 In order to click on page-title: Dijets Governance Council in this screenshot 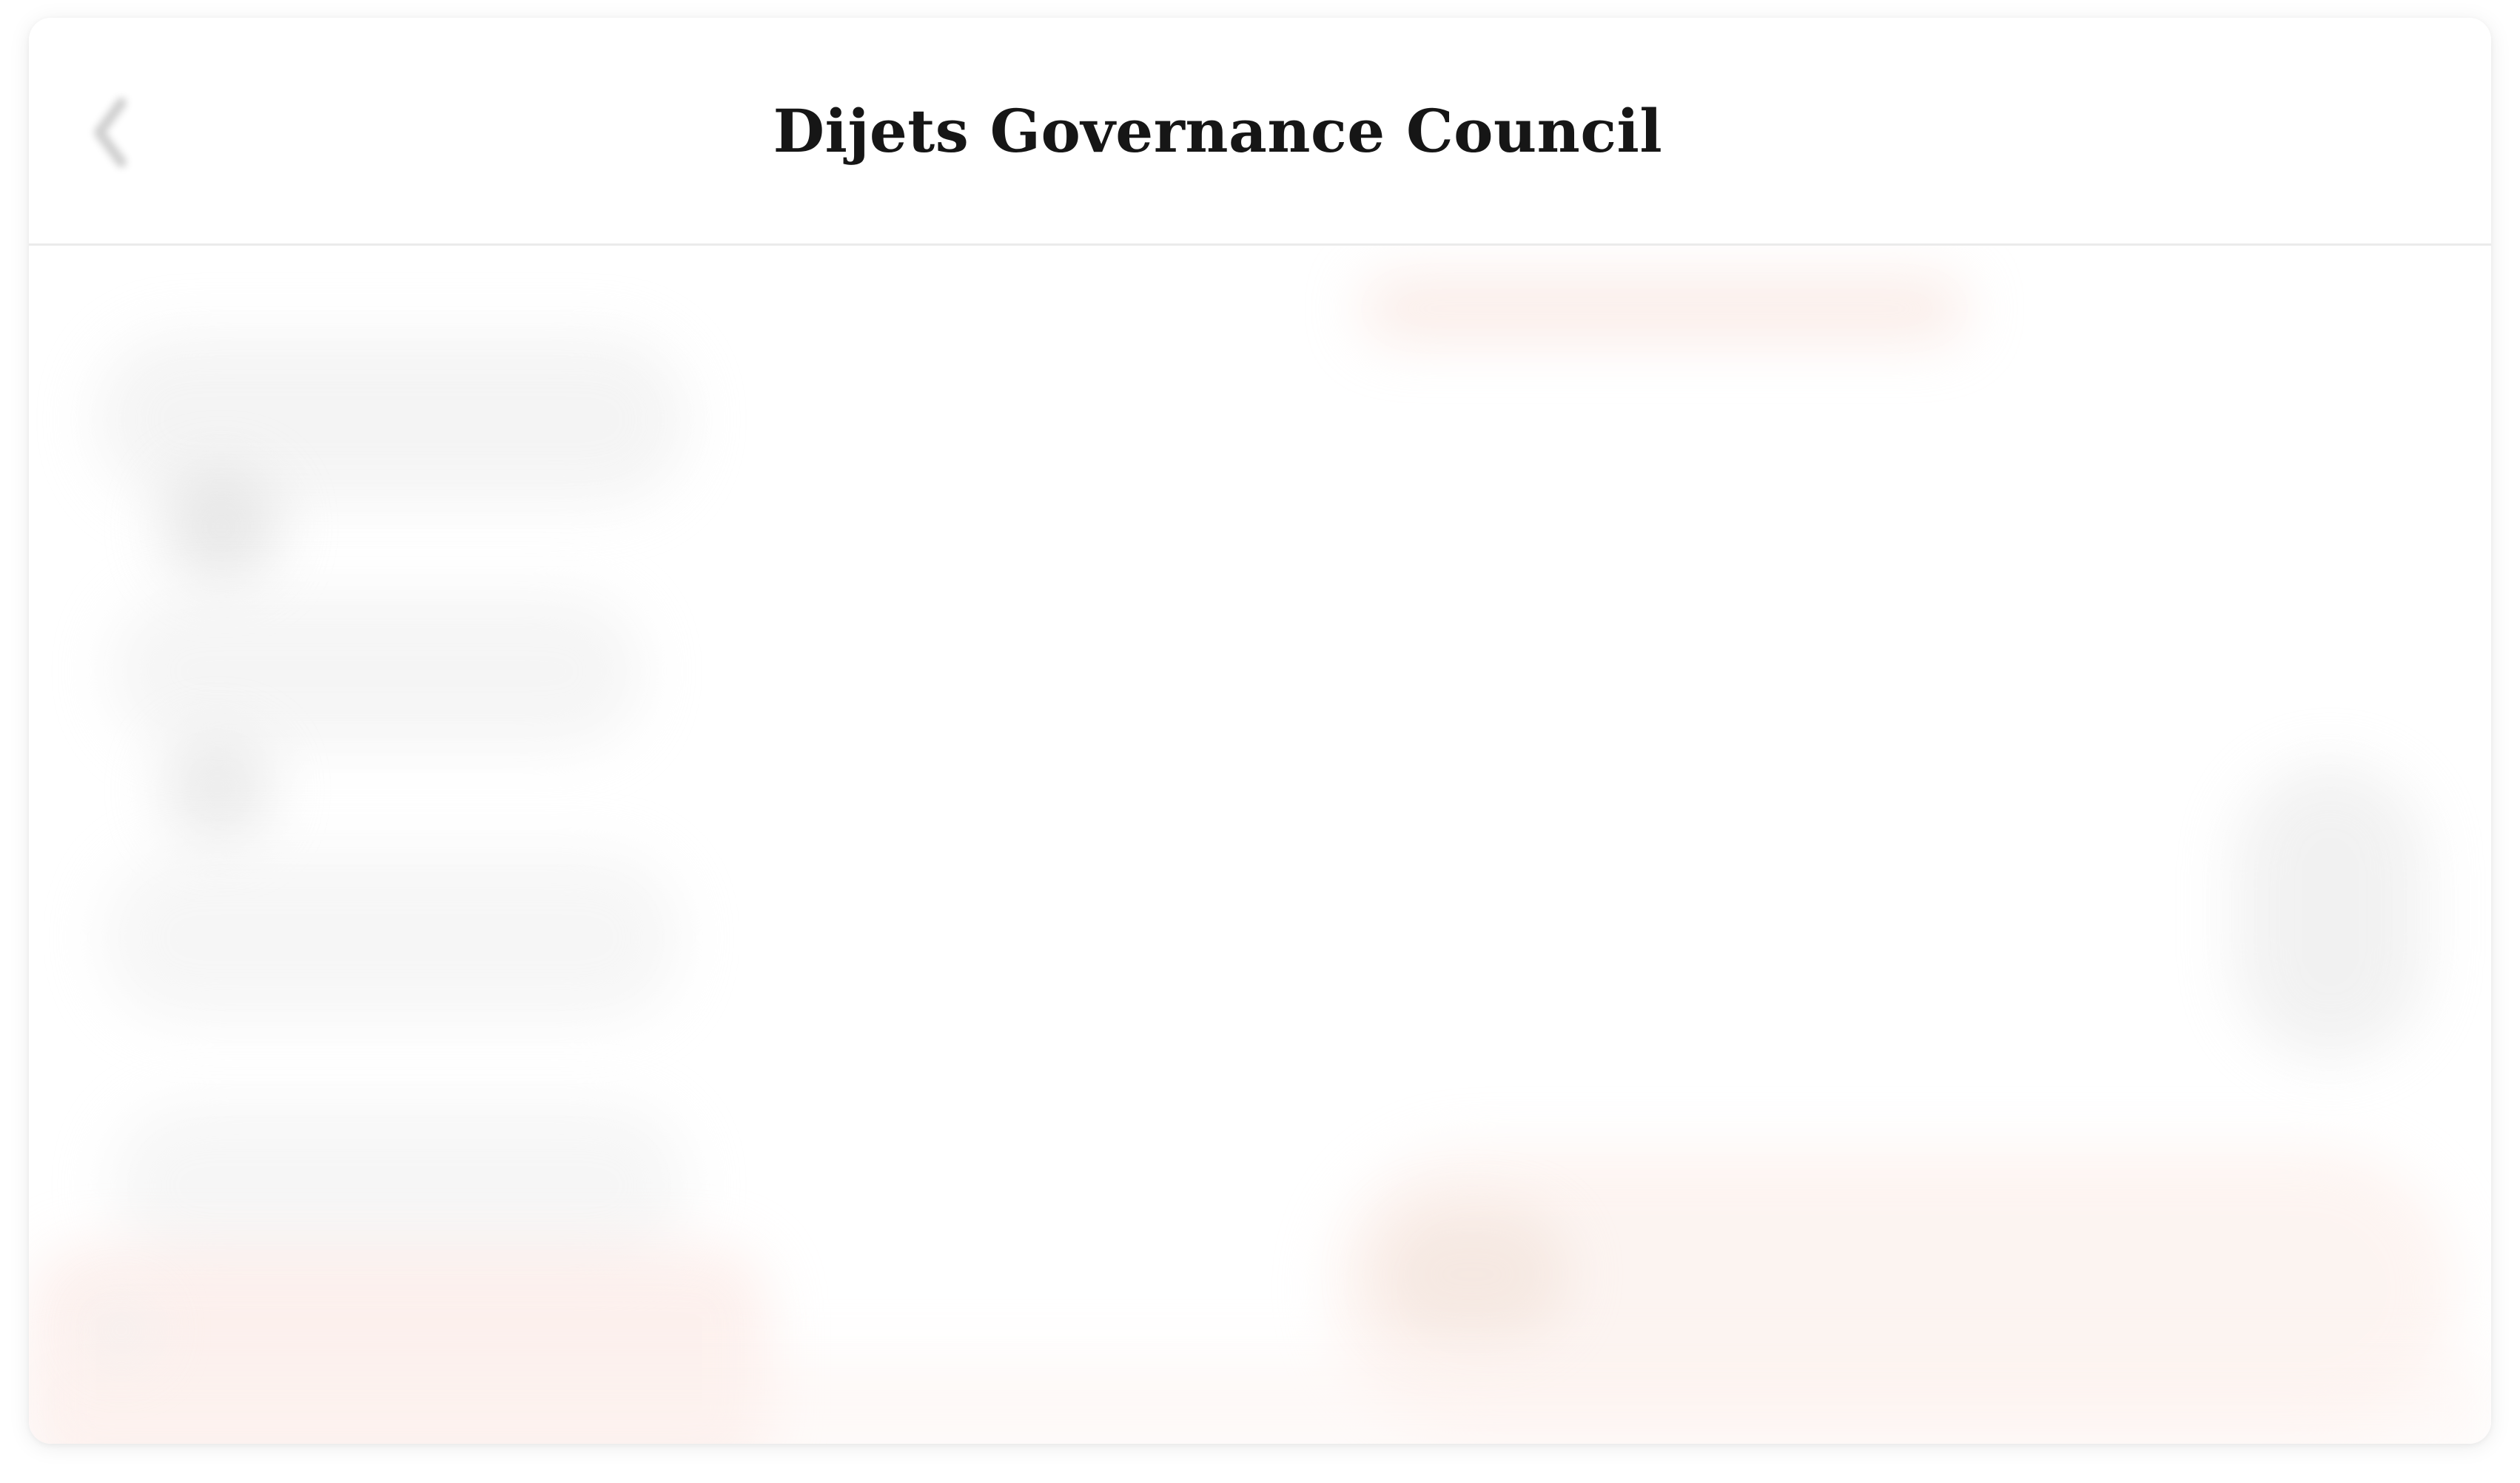, I will do `click(1218, 130)`.